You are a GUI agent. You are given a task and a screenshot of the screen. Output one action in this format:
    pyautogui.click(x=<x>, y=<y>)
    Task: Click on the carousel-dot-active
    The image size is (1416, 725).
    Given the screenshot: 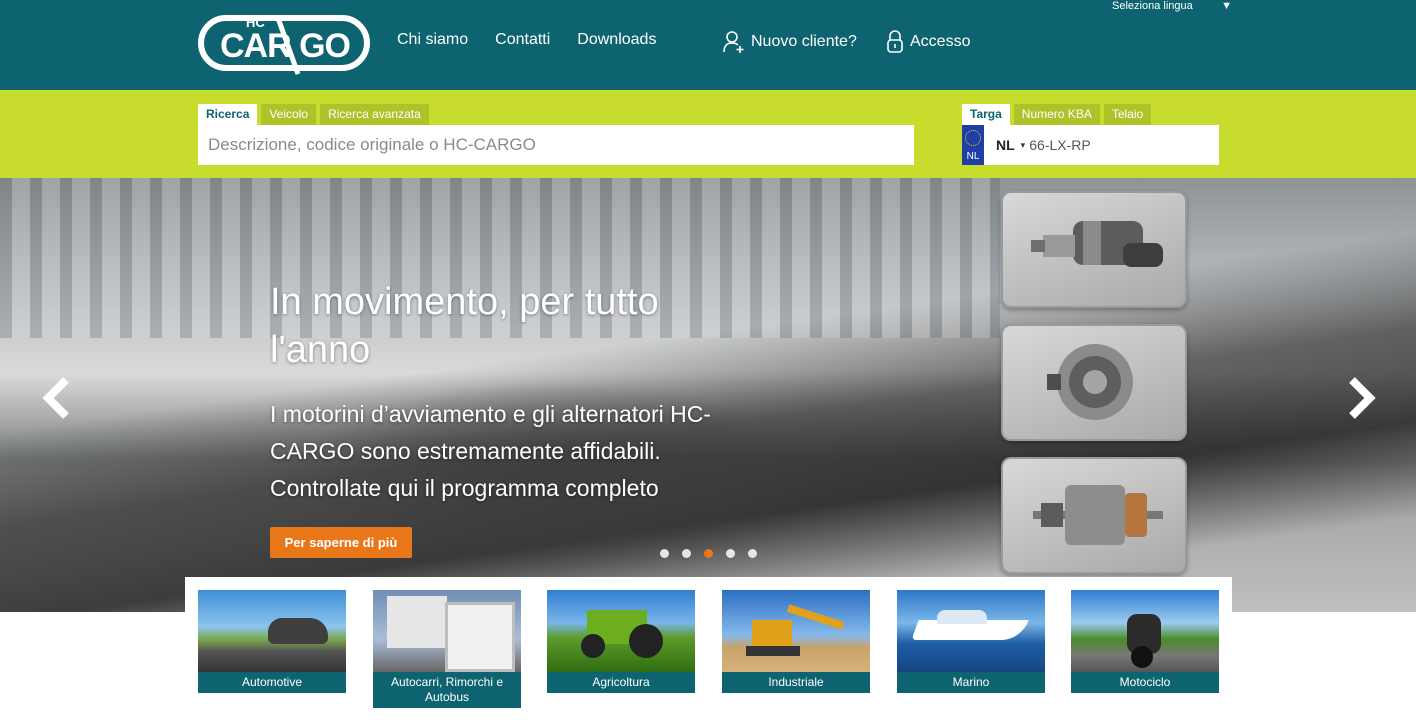 What is the action you would take?
    pyautogui.click(x=708, y=553)
    